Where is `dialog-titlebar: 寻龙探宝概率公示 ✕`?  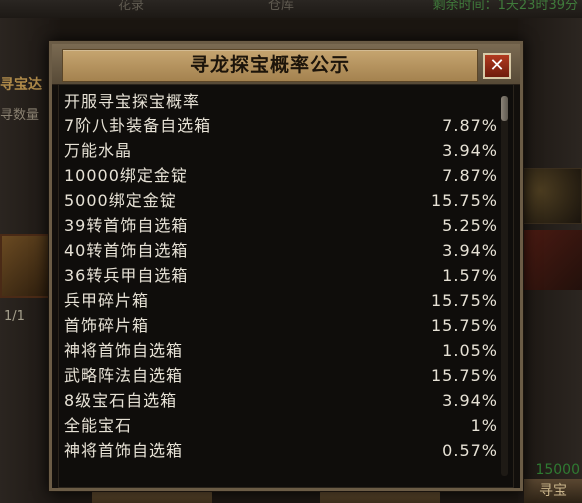
dialog-titlebar: 寻龙探宝概率公示 ✕ is located at coordinates (286, 64).